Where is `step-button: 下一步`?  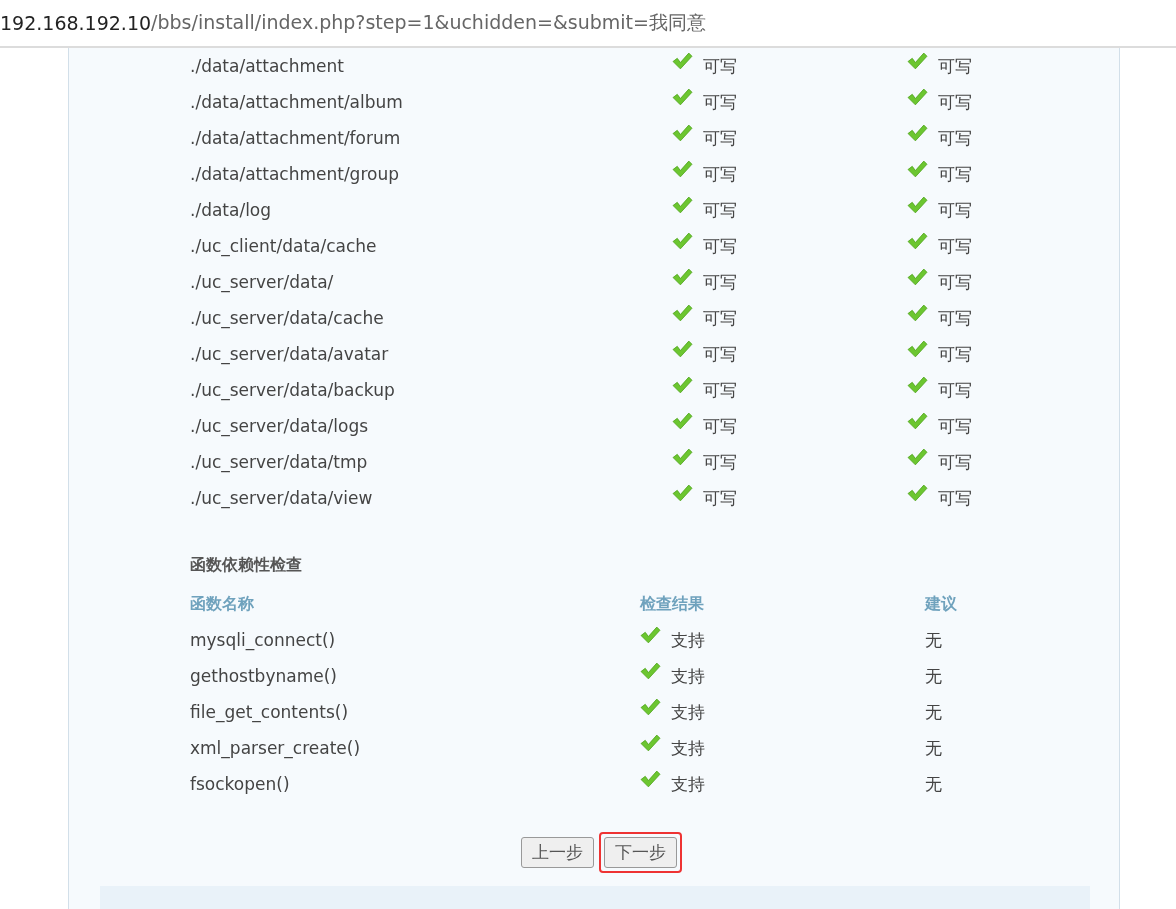
step-button: 下一步 is located at coordinates (640, 852).